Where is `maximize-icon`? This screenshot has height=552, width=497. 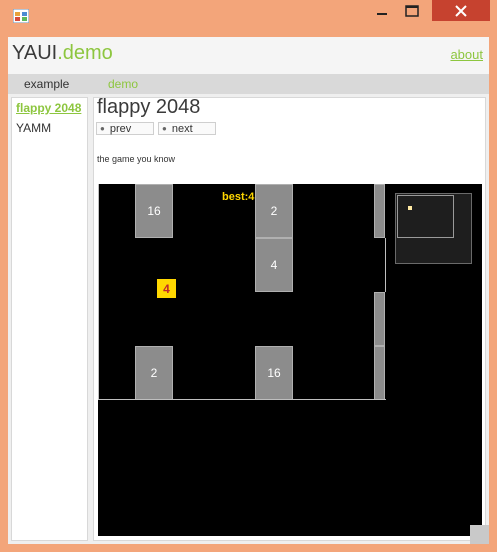
maximize-icon is located at coordinates (412, 11).